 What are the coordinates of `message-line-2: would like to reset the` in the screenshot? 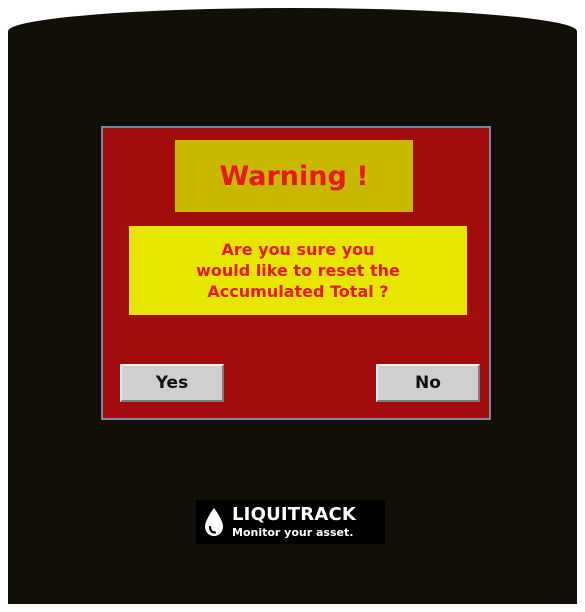 It's located at (298, 270).